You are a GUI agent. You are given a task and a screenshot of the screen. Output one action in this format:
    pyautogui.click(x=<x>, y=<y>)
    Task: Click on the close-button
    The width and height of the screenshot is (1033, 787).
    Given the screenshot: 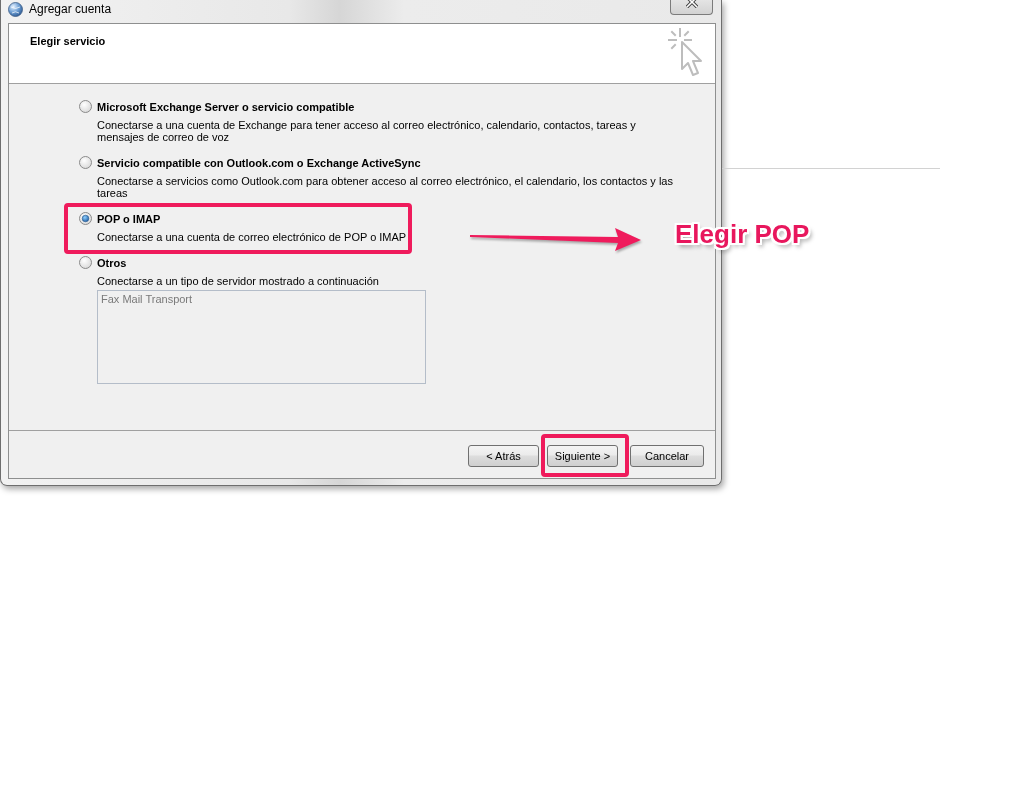 What is the action you would take?
    pyautogui.click(x=691, y=7)
    